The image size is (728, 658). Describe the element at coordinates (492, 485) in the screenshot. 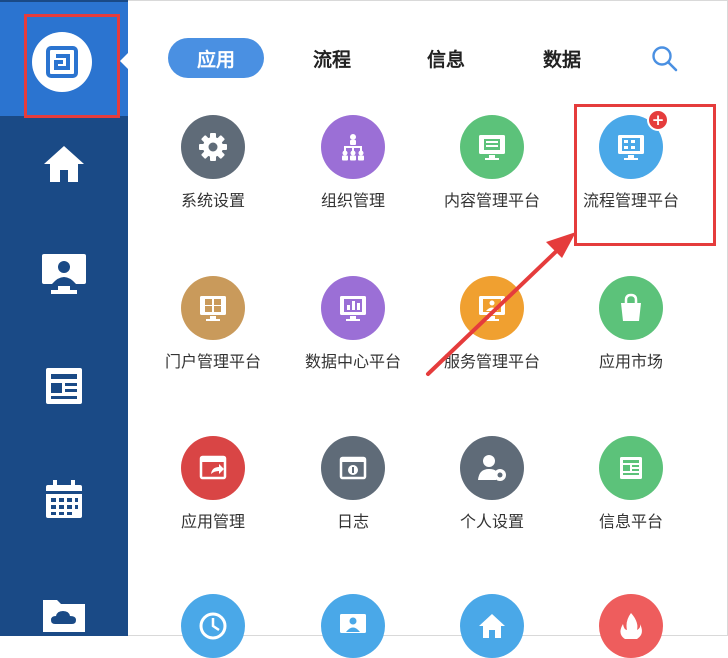

I see `app-personal-settings: 个人设置` at that location.